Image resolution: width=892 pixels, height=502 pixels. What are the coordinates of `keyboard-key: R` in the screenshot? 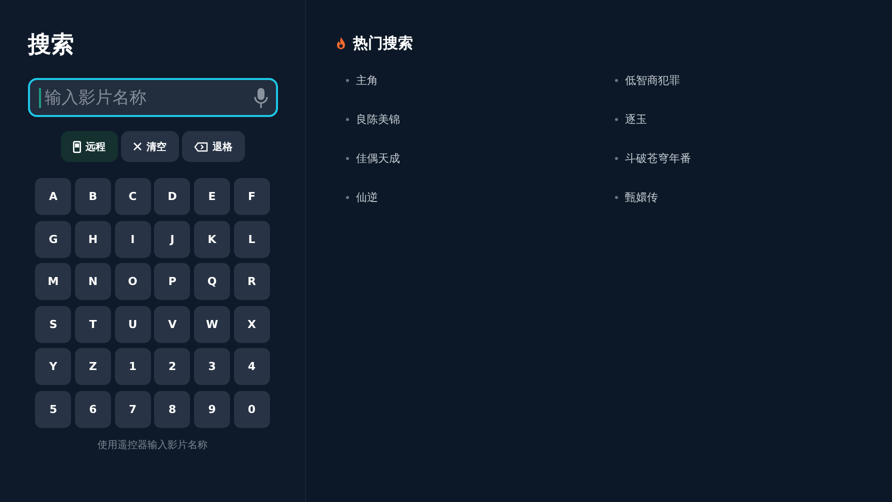 It's located at (252, 281).